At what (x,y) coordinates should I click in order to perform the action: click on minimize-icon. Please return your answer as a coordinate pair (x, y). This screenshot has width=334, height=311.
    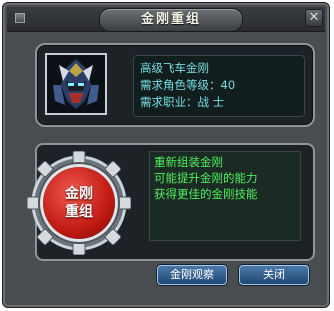
    Looking at the image, I should click on (20, 18).